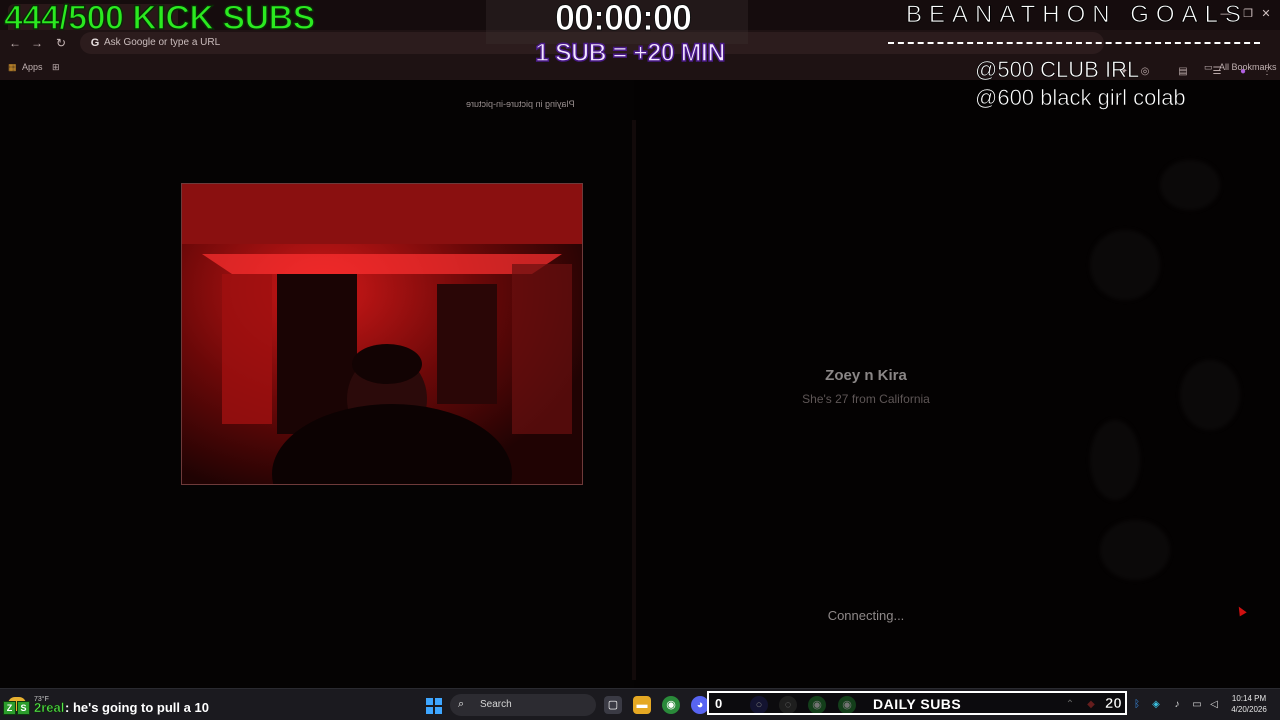 The image size is (1280, 720). Describe the element at coordinates (1077, 14) in the screenshot. I see `goals-title: BEANATHON GOALS` at that location.